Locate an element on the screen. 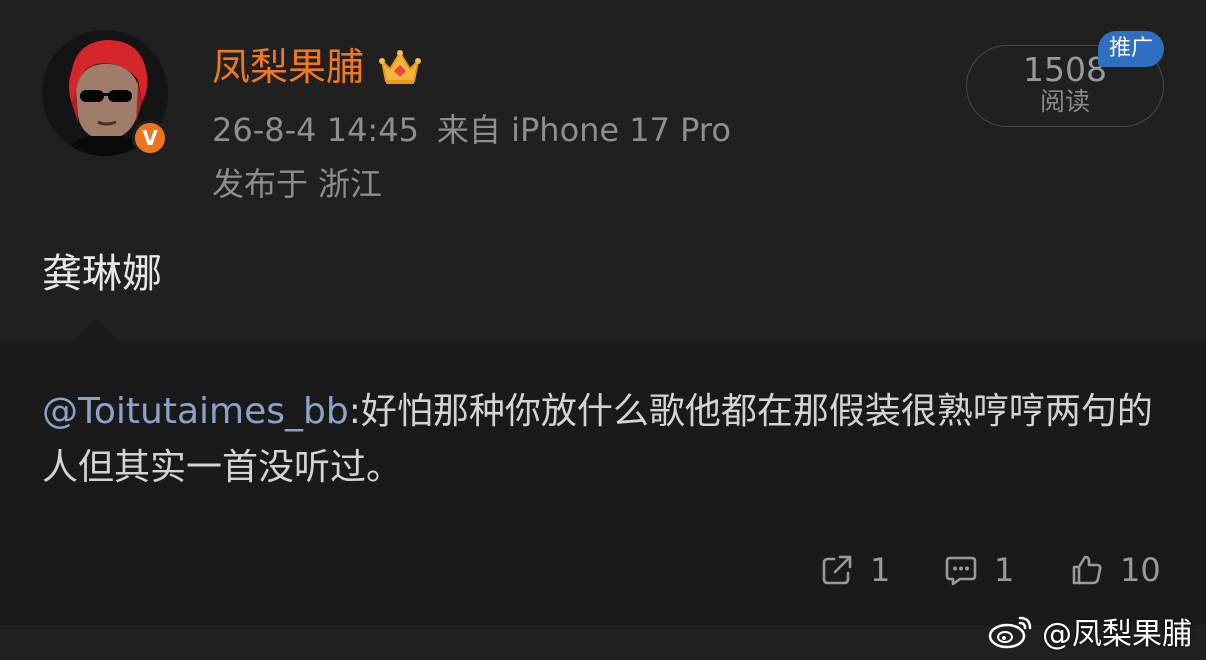 The width and height of the screenshot is (1206, 660). post-location: 发布于 浙江 is located at coordinates (297, 184).